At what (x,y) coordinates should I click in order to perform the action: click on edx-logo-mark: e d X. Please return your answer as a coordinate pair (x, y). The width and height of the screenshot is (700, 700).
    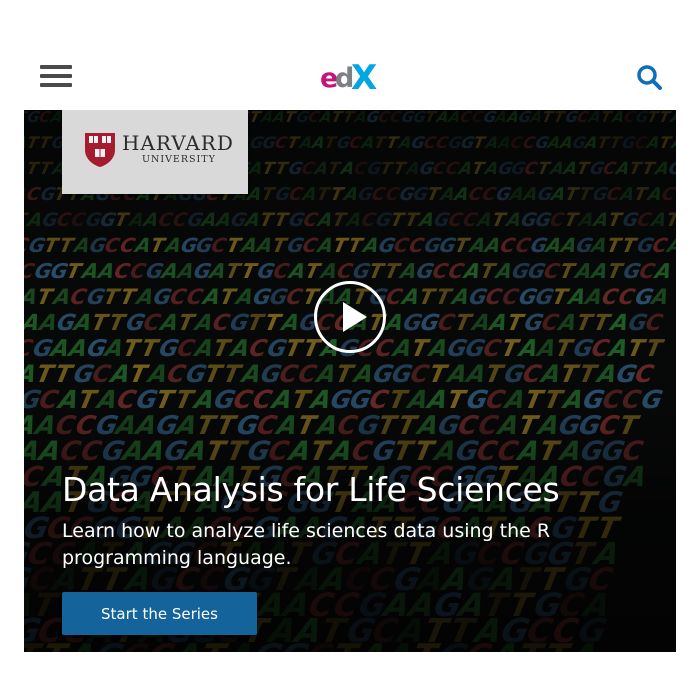
    Looking at the image, I should click on (348, 78).